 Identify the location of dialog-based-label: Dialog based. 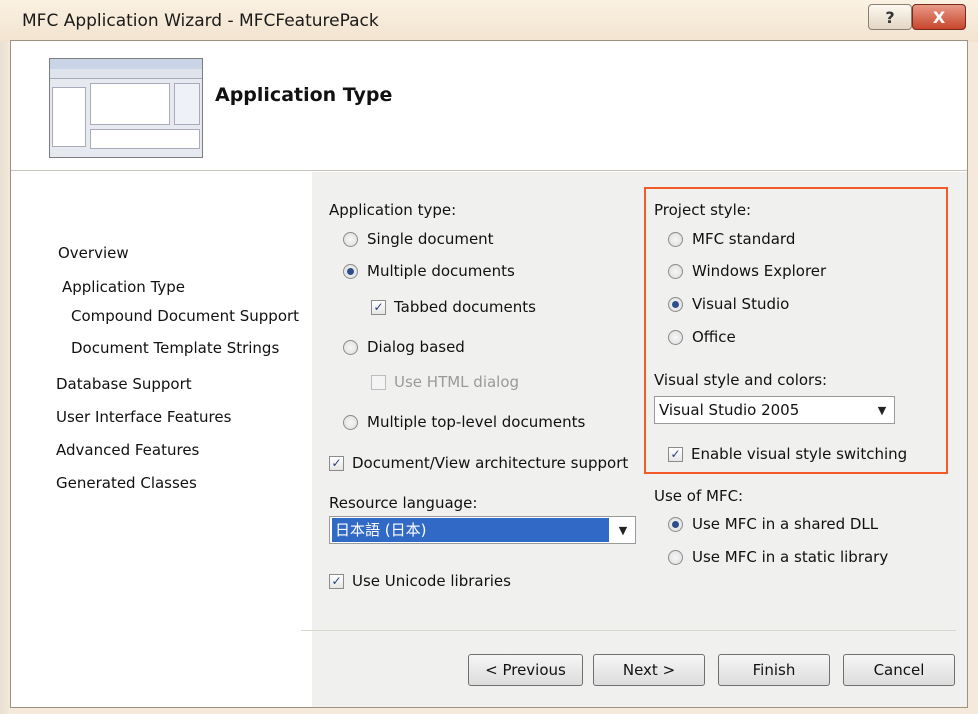
(416, 347).